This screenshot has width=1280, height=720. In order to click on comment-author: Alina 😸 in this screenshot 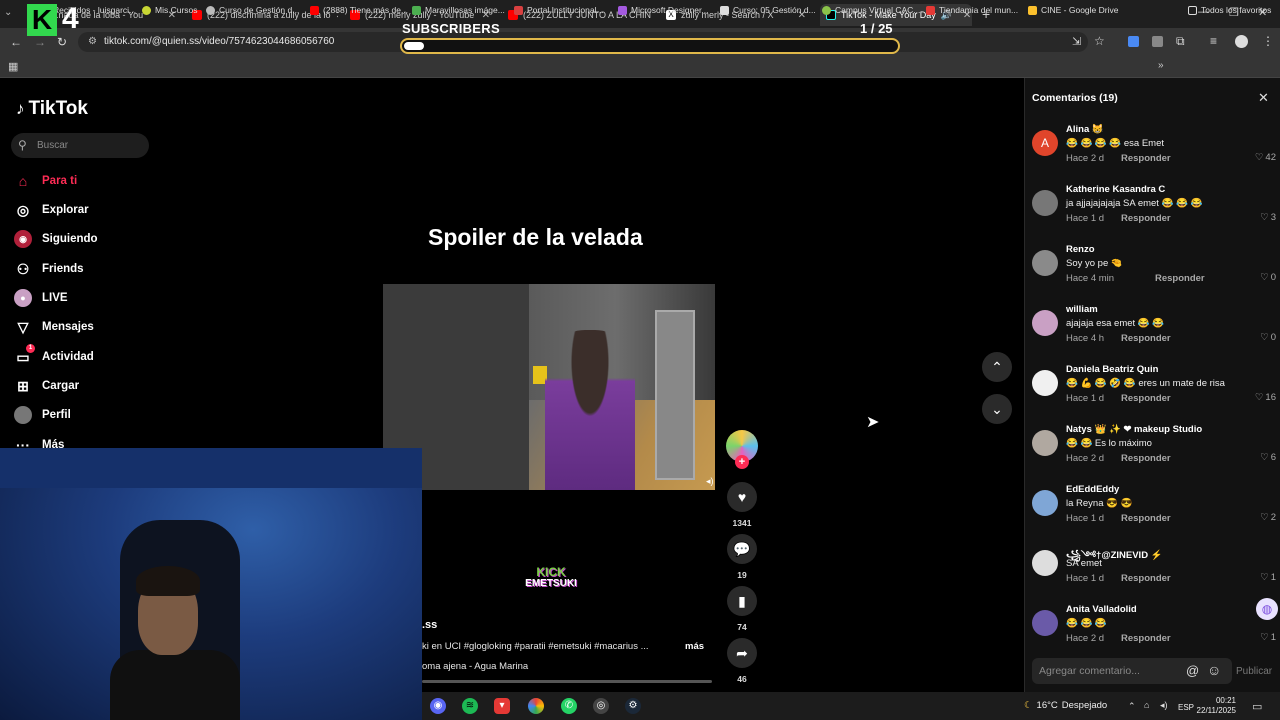, I will do `click(1085, 129)`.